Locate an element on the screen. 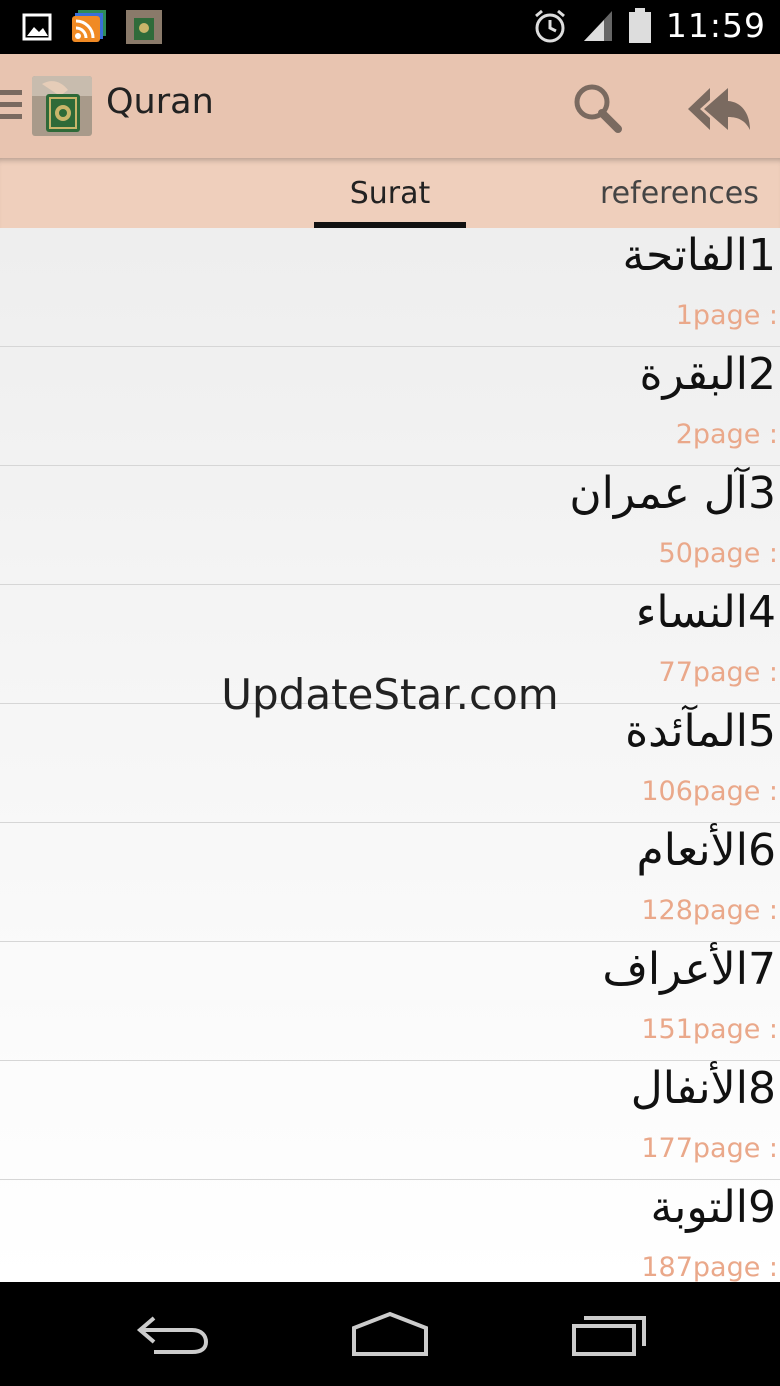  reply-all-icon is located at coordinates (719, 109).